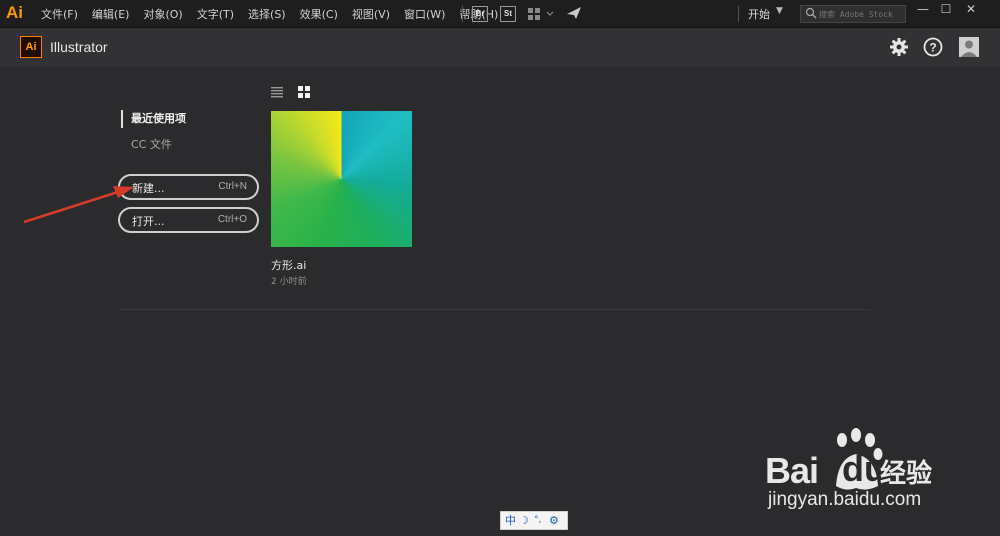 The width and height of the screenshot is (1000, 536). What do you see at coordinates (424, 14) in the screenshot?
I see `menu-window: 窗口(W)` at bounding box center [424, 14].